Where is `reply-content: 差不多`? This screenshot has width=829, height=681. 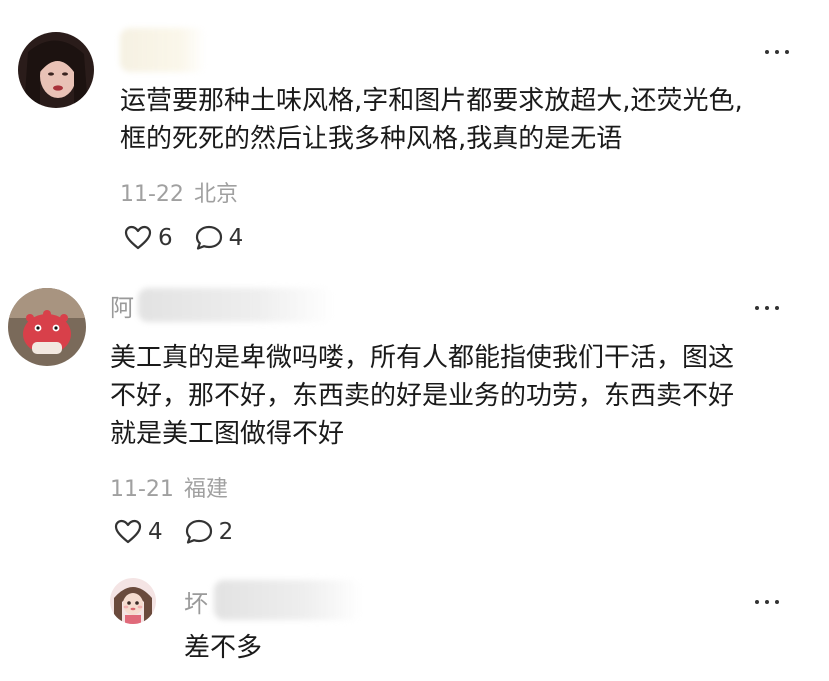
reply-content: 差不多 is located at coordinates (223, 648).